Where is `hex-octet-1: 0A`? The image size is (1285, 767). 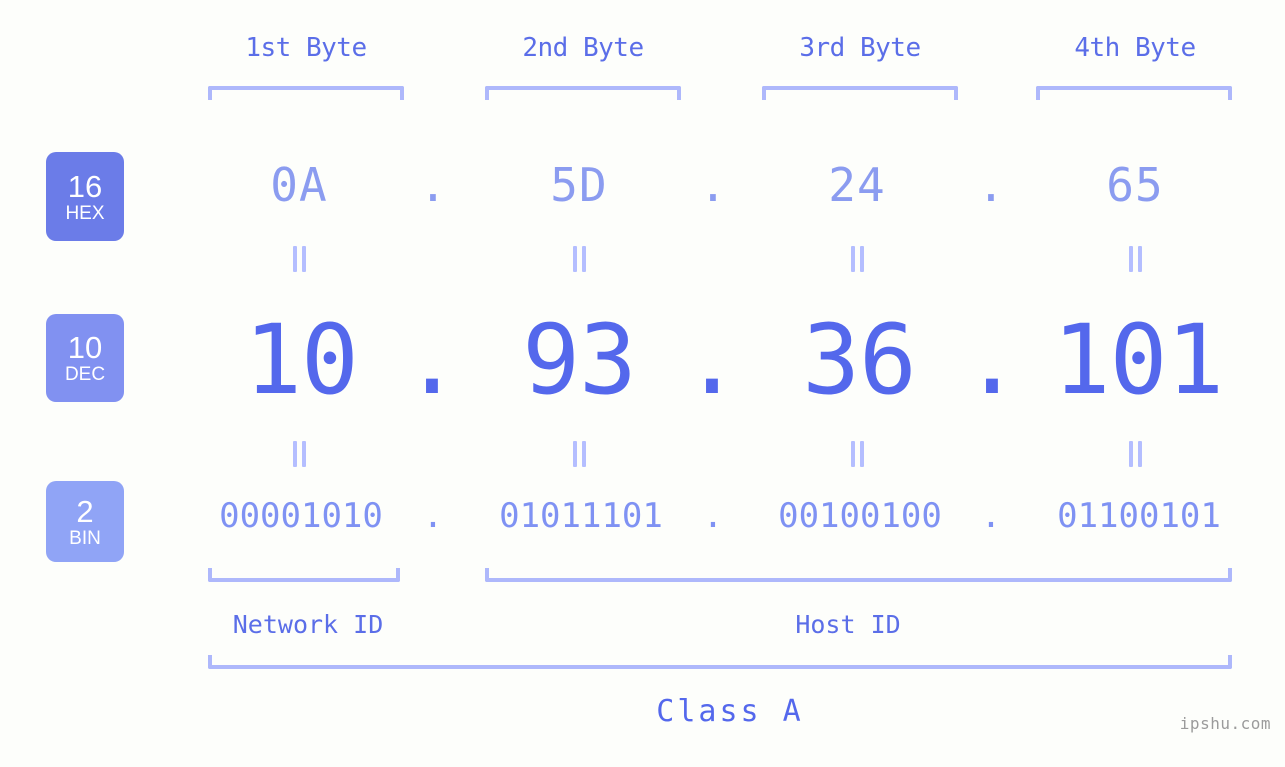
hex-octet-1: 0A is located at coordinates (299, 185).